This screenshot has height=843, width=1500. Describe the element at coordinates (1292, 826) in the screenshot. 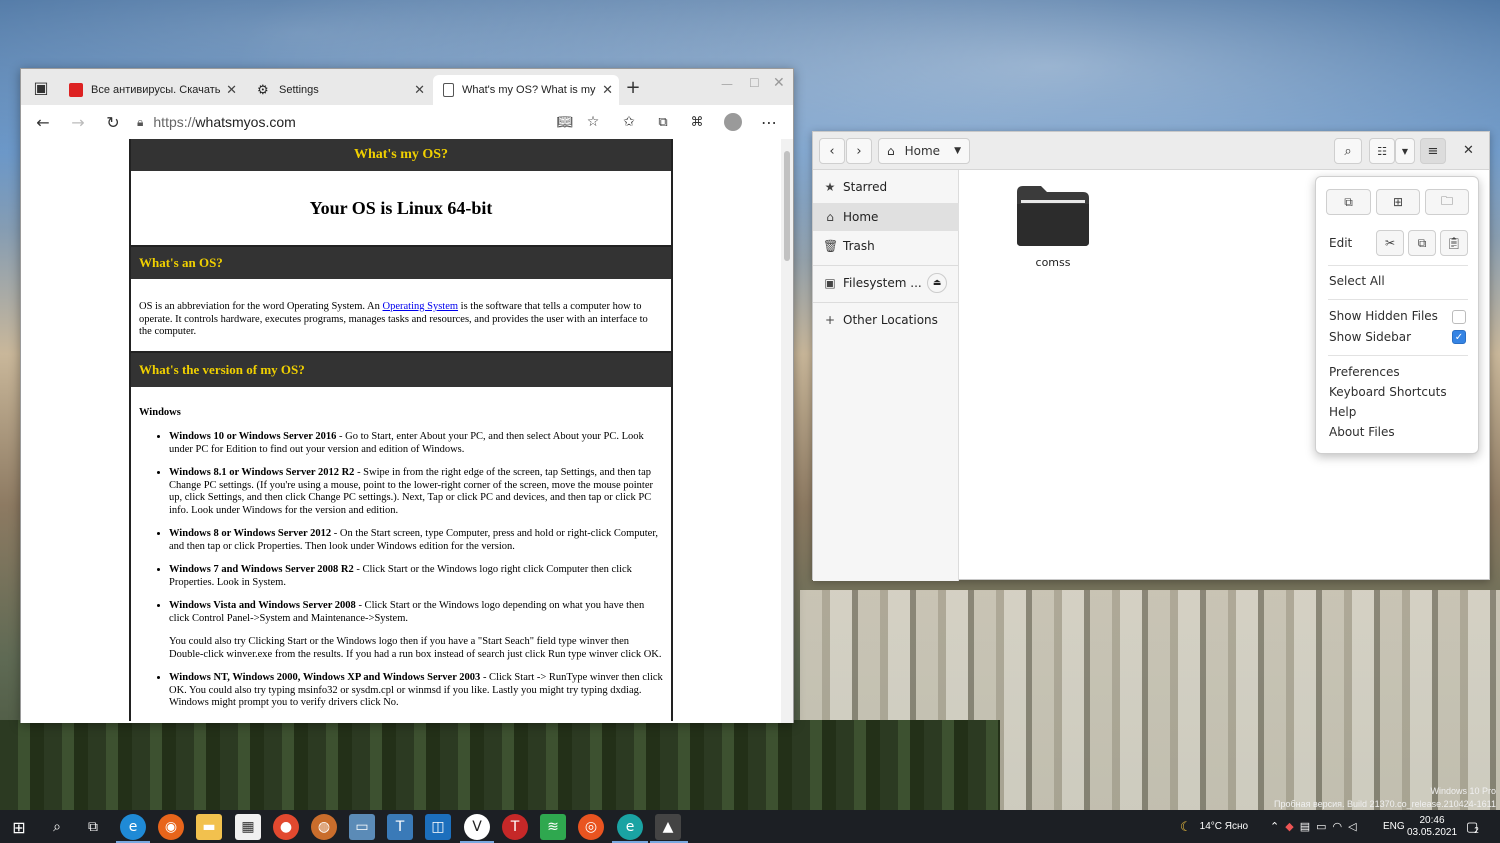

I see `antivirus-icon: ◆` at that location.